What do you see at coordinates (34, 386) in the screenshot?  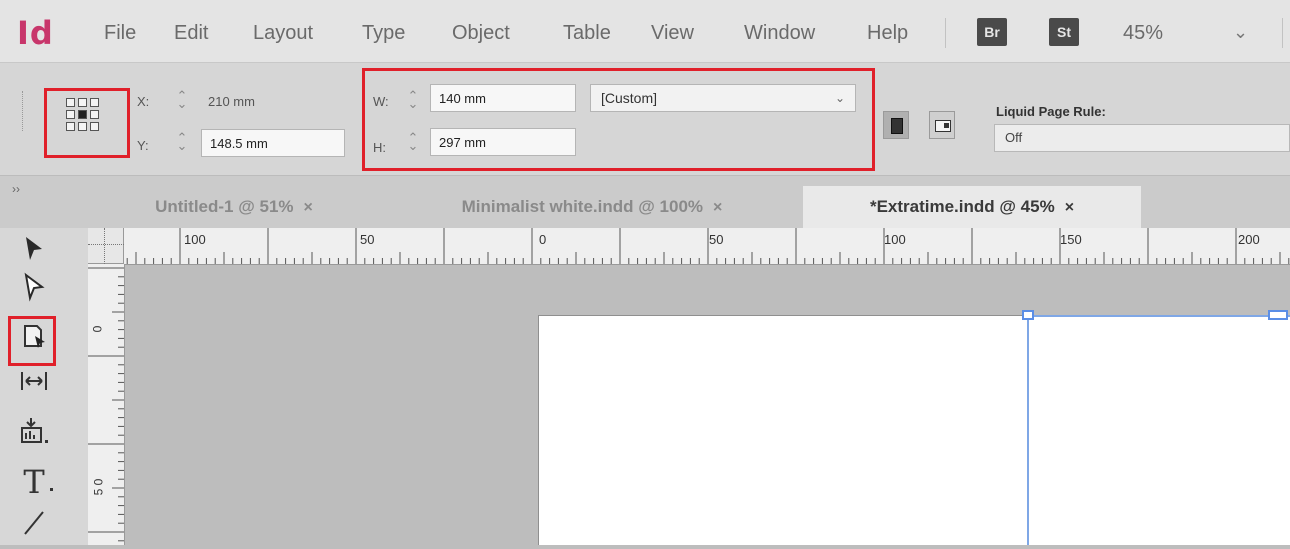 I see `gap-tool-icon` at bounding box center [34, 386].